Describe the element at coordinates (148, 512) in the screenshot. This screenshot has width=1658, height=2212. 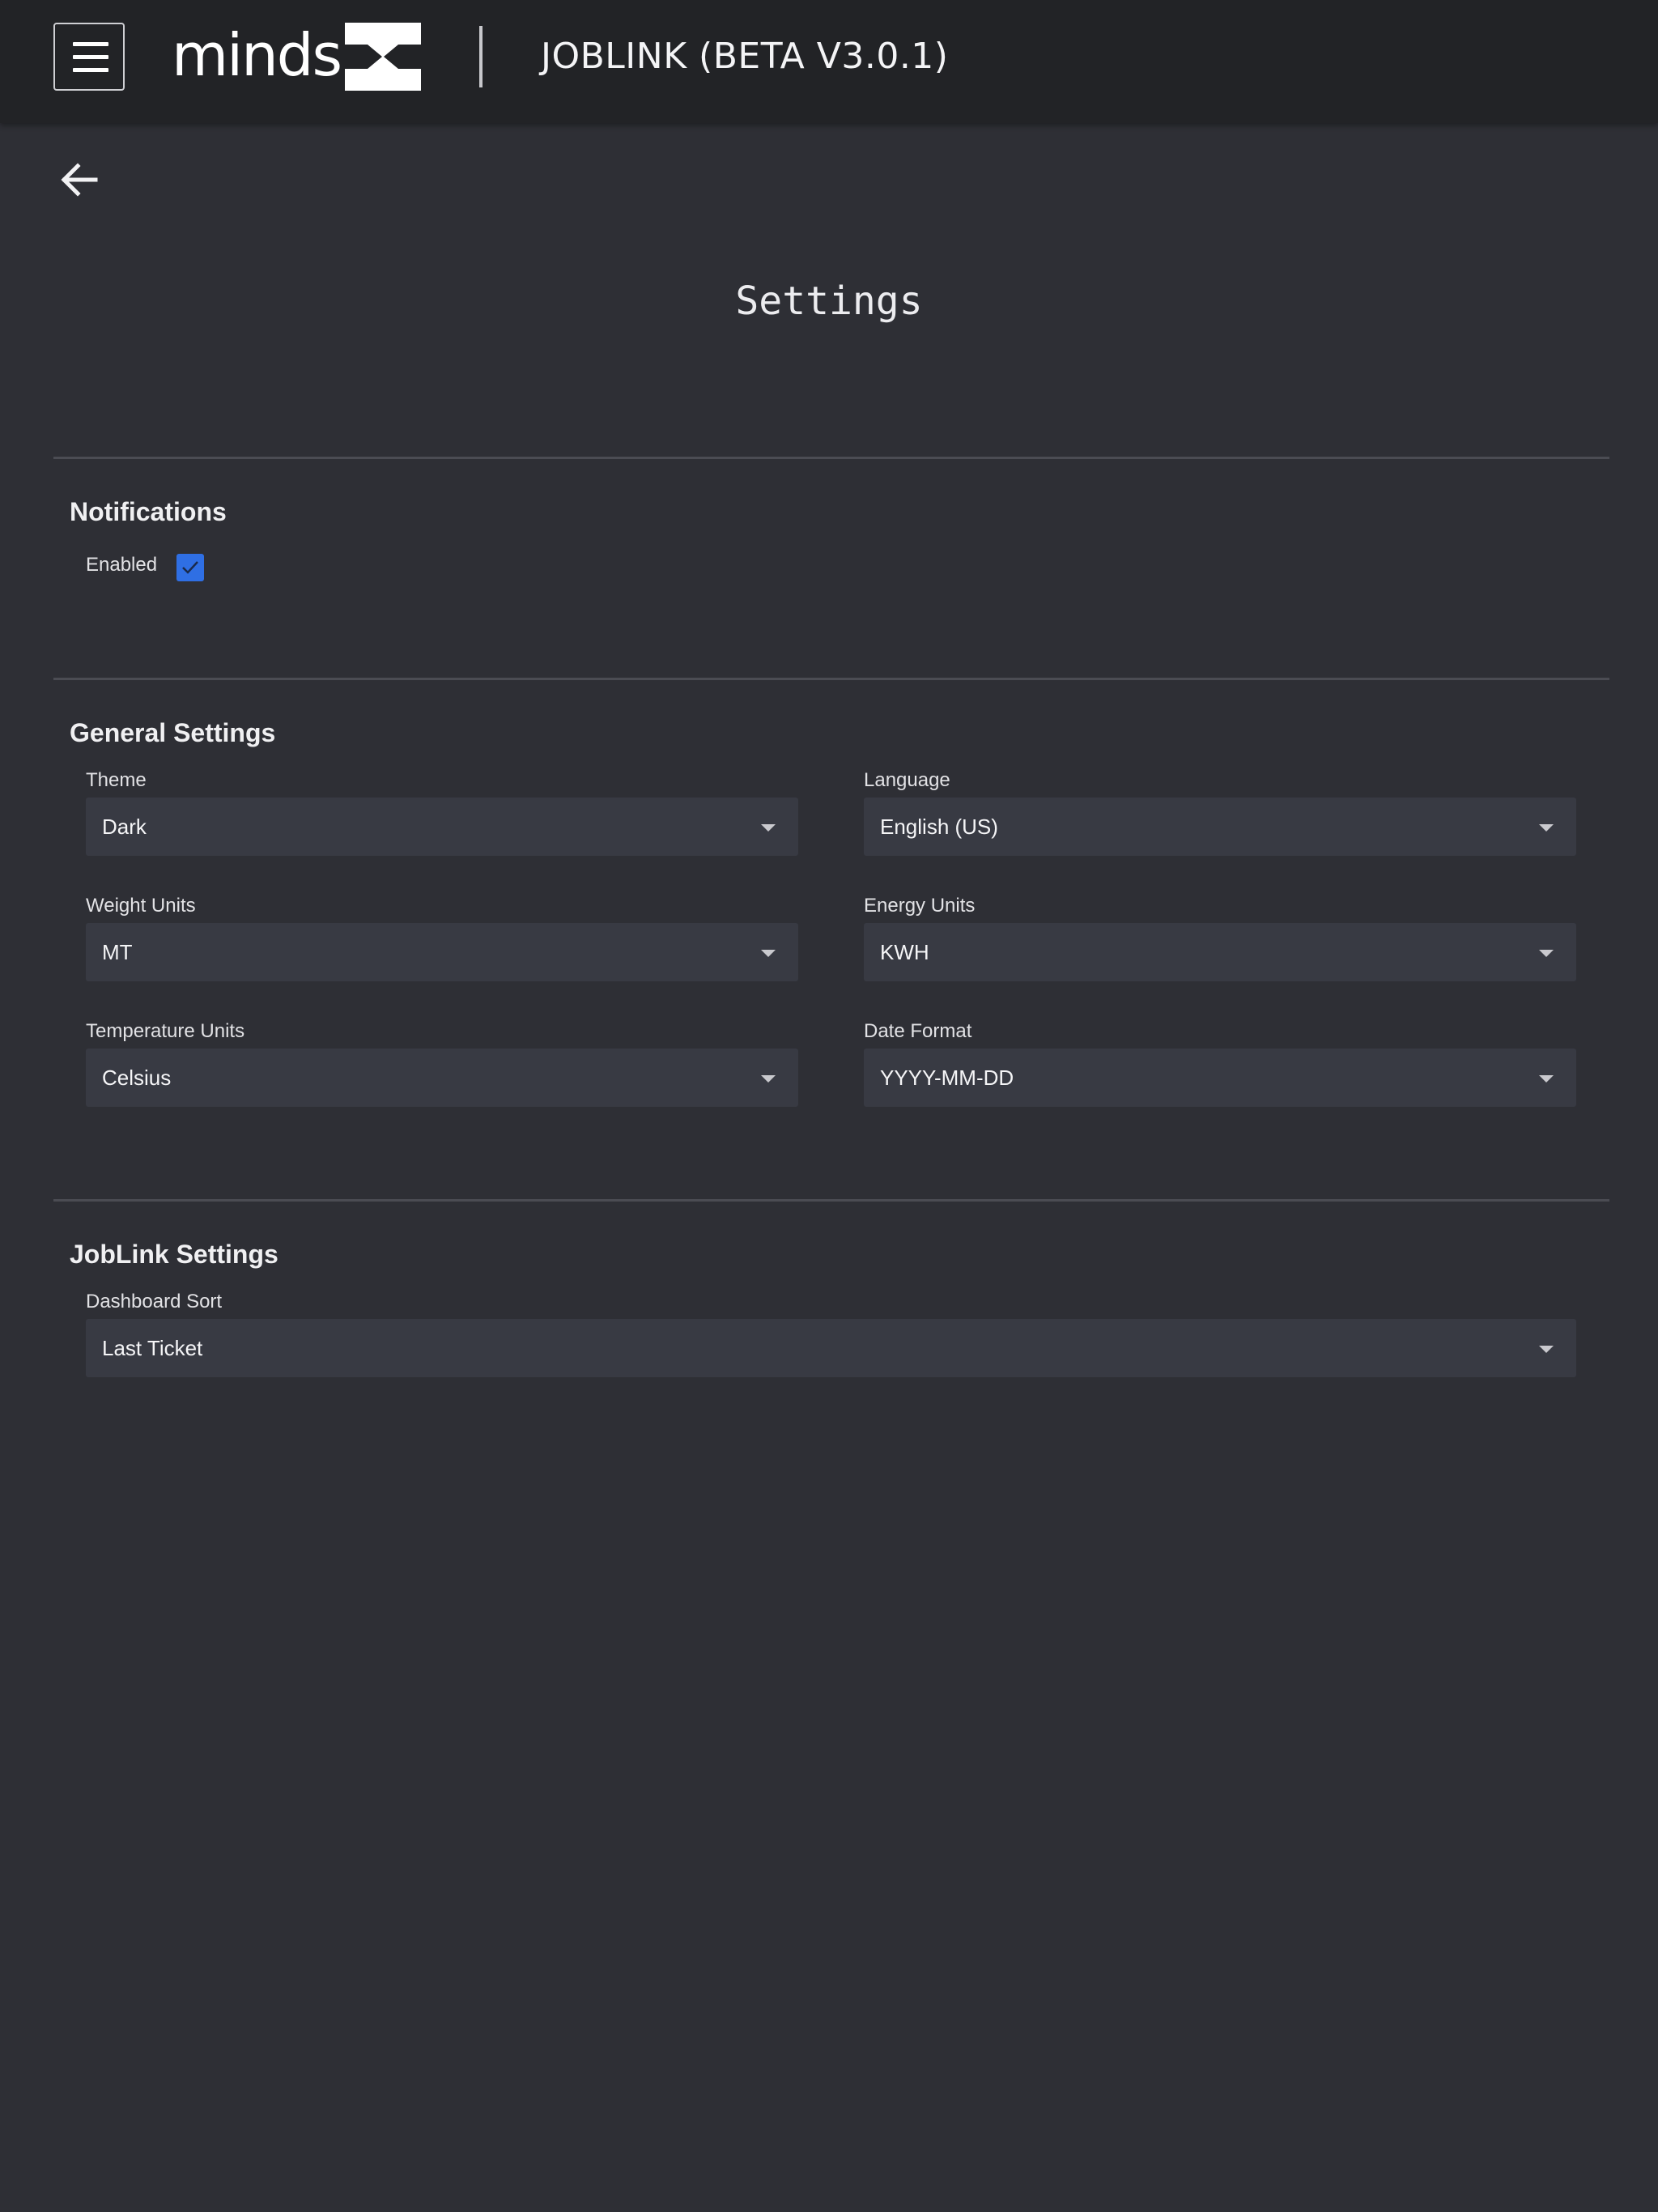
I see `notifications-section-title: Notifications` at that location.